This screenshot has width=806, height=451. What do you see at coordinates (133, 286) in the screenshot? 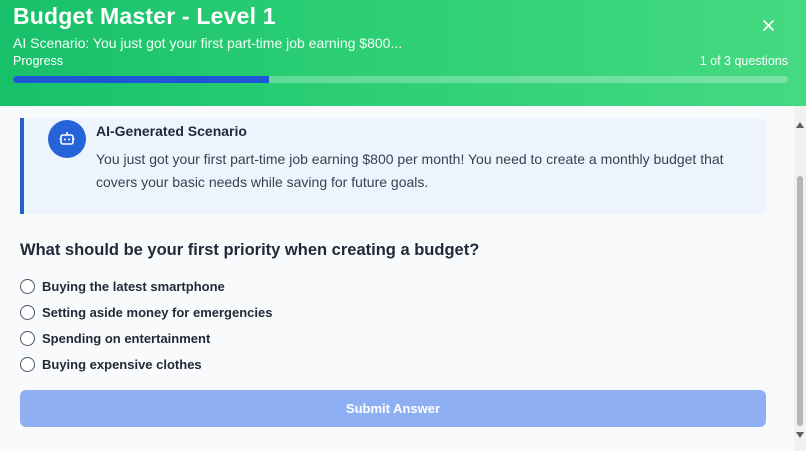
I see `answer-option-label: Buying the latest smartphone` at bounding box center [133, 286].